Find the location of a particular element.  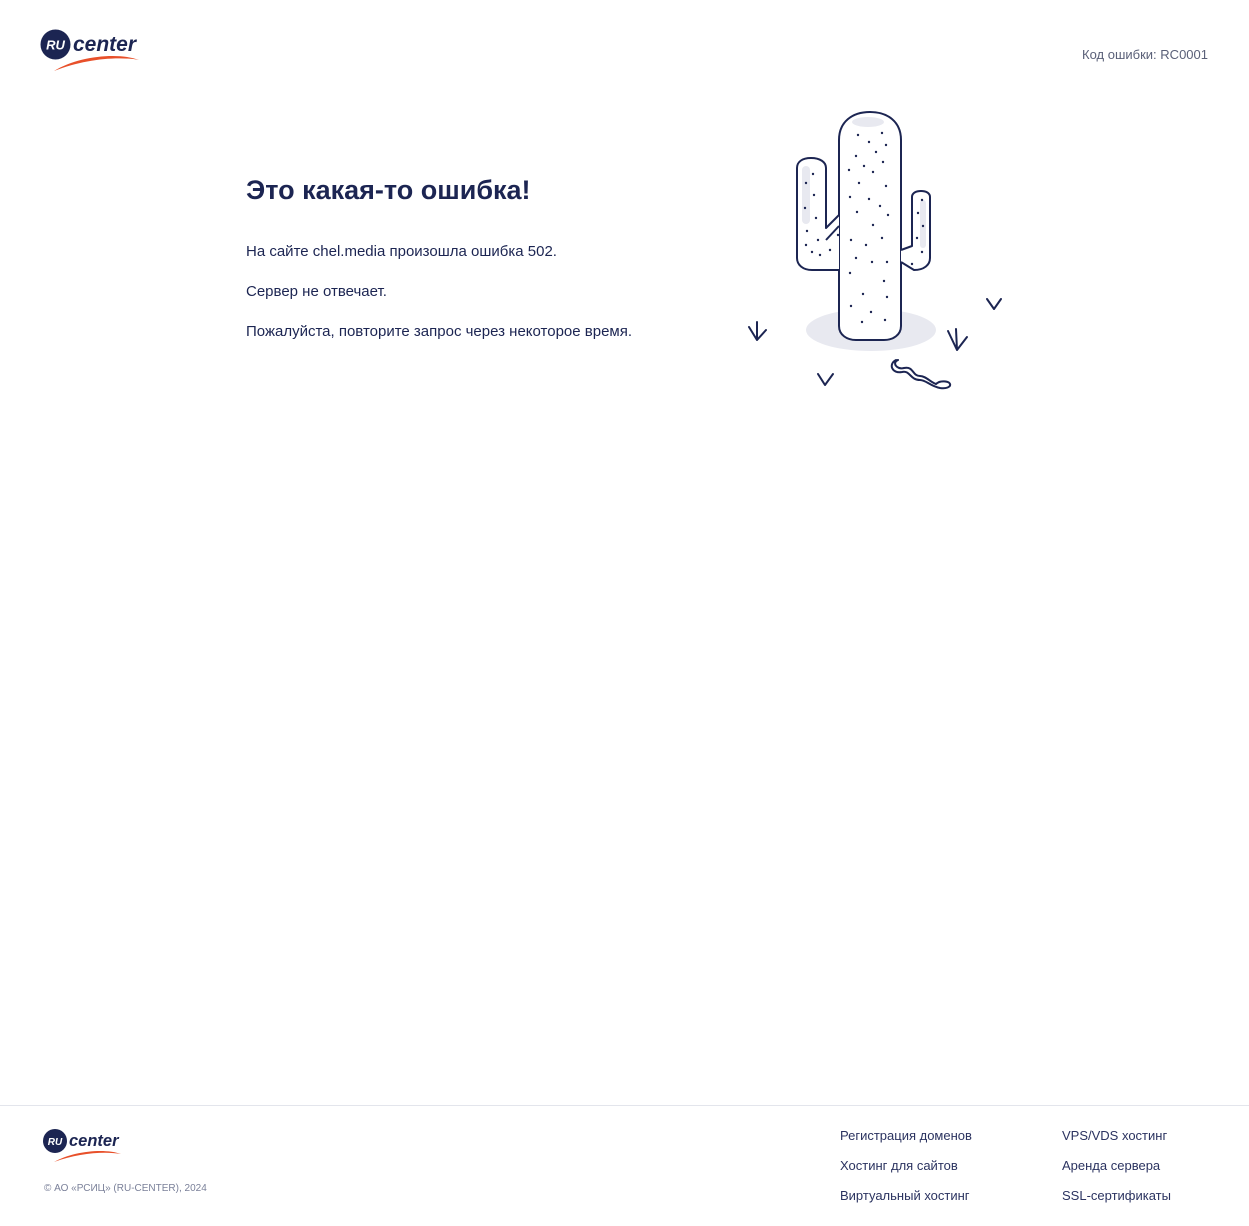

copyright-text: © АО «РСИЦ» (RU-CENTER), 2024 is located at coordinates (125, 1188).